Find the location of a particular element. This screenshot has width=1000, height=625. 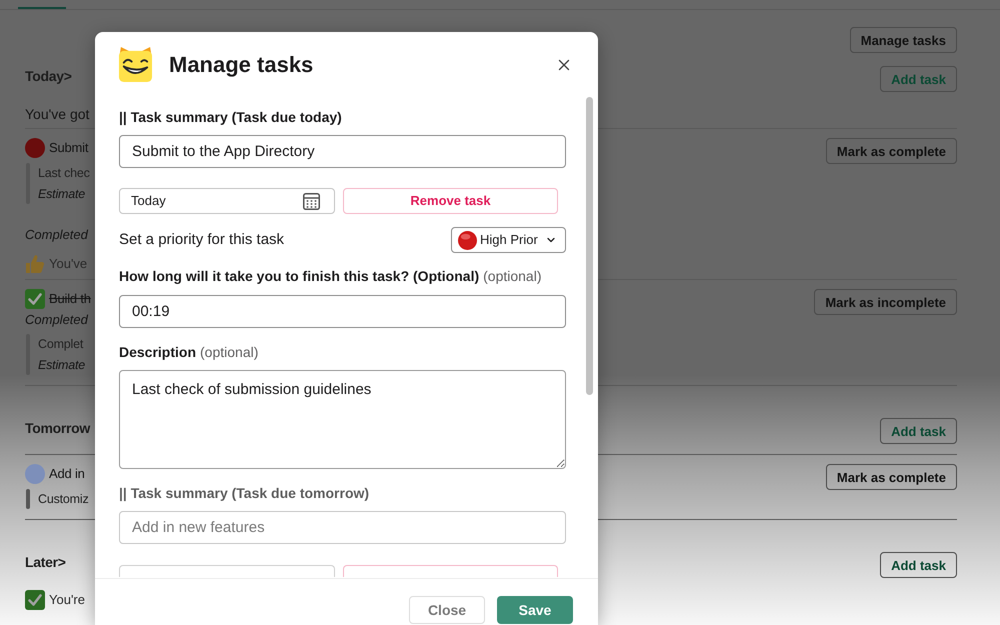

description-textarea: Last check of submission guidelines is located at coordinates (342, 419).